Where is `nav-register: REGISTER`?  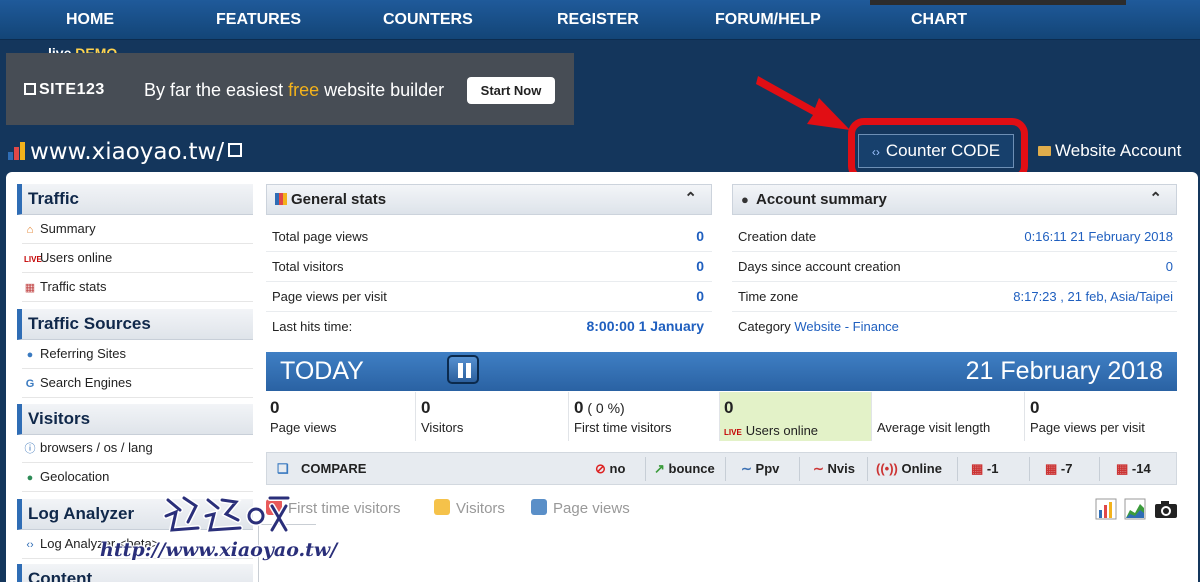
nav-register: REGISTER is located at coordinates (598, 20).